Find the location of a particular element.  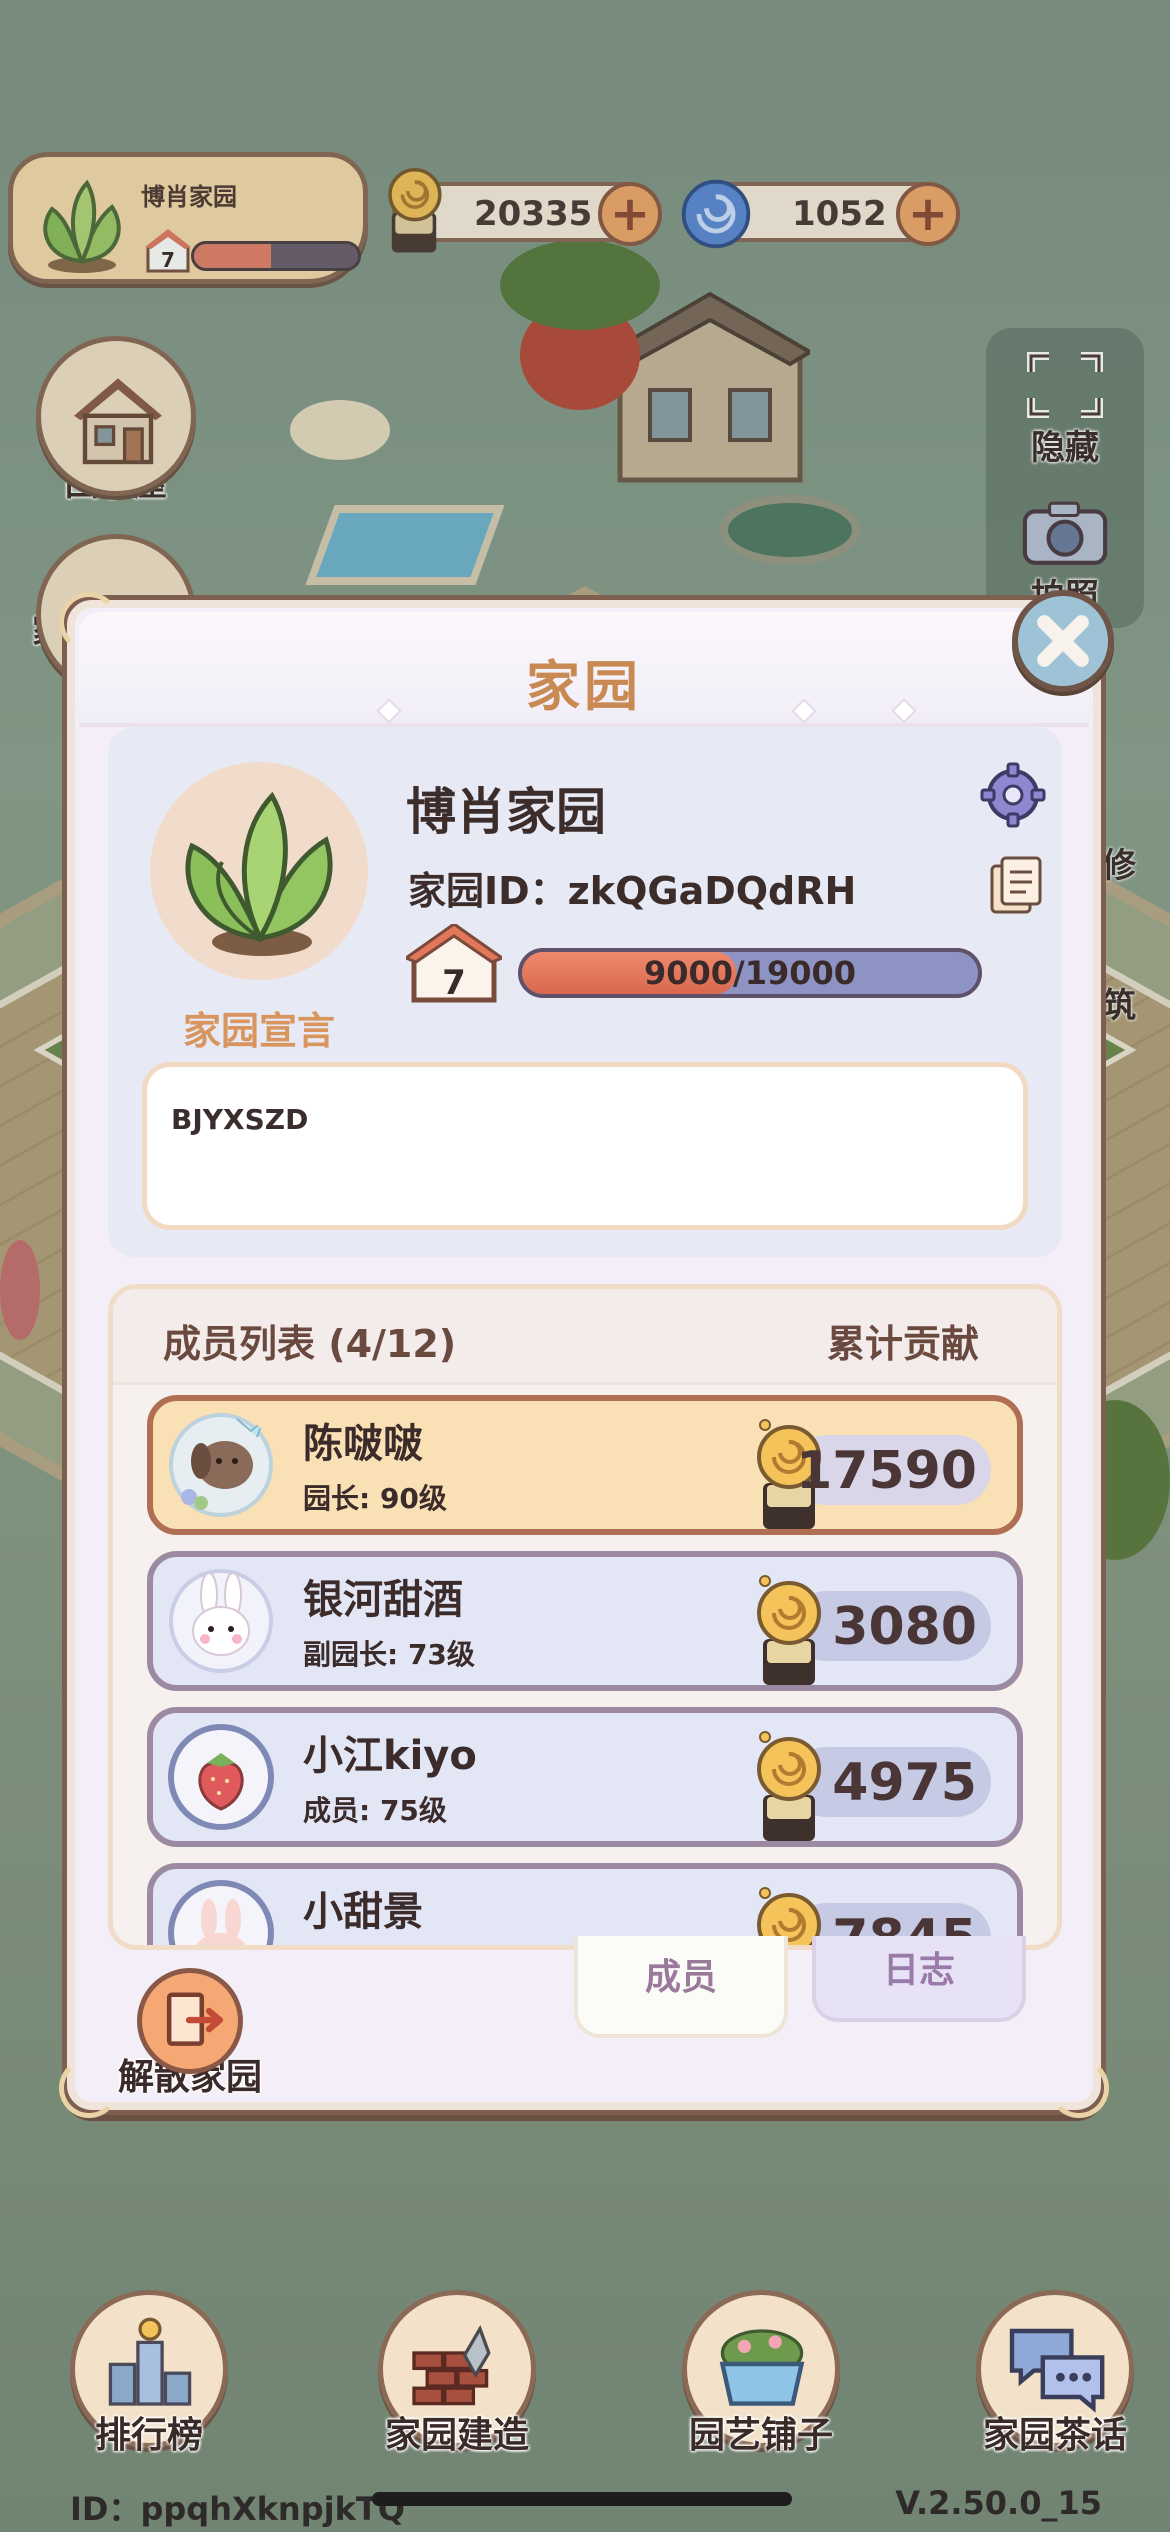

flower-basket-icon is located at coordinates (762, 2367).